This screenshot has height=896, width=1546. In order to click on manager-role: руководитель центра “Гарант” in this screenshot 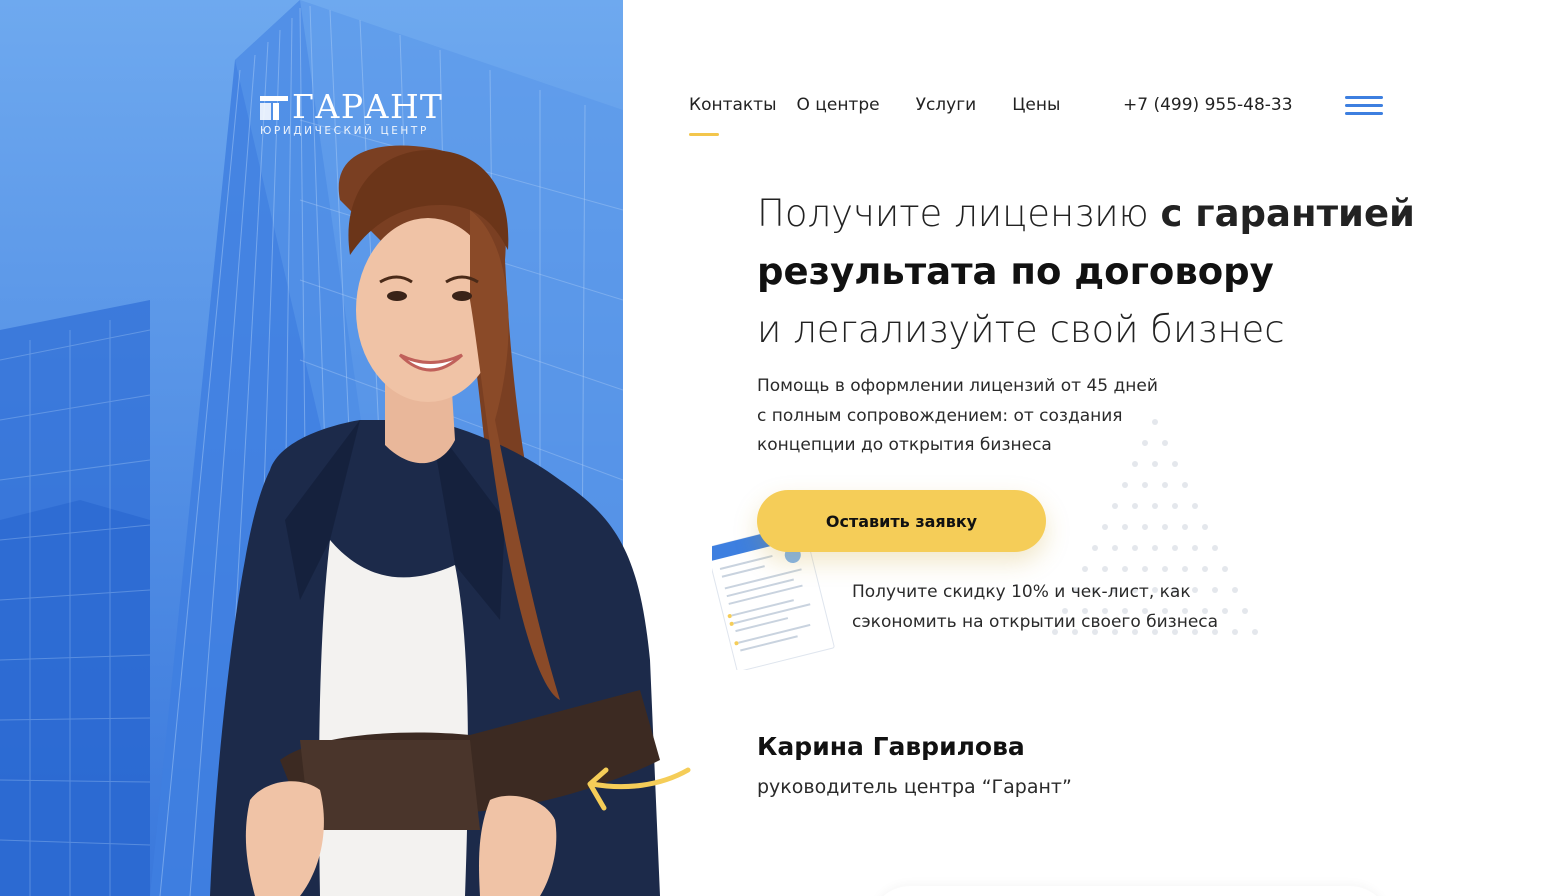, I will do `click(914, 787)`.